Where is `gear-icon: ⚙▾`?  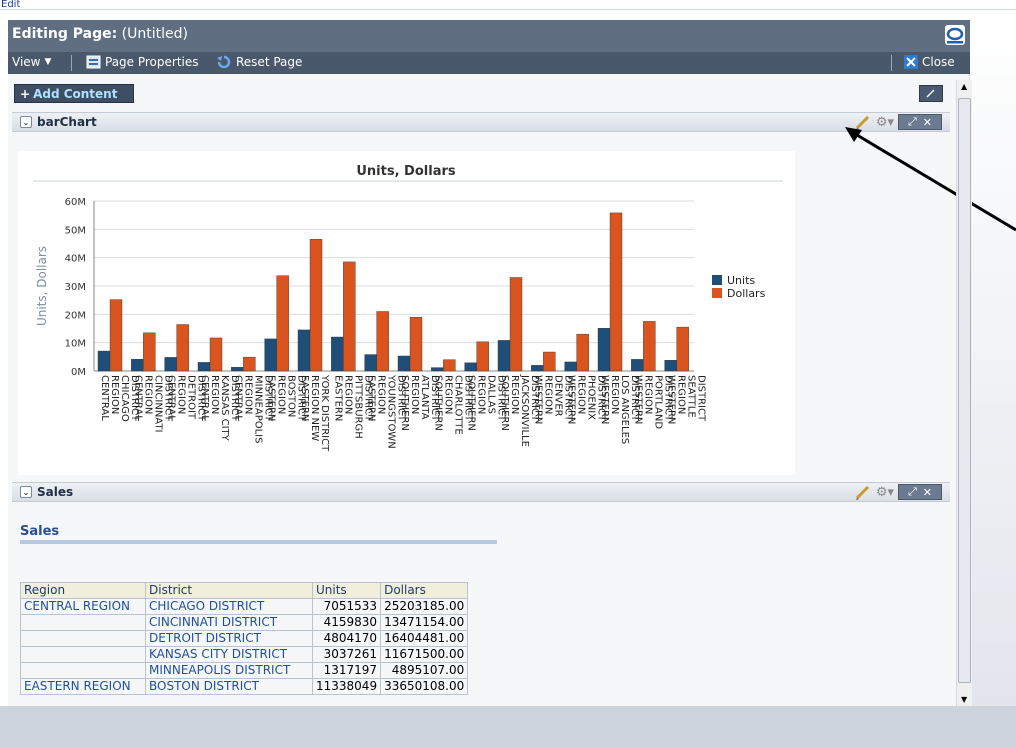 gear-icon: ⚙▾ is located at coordinates (885, 492).